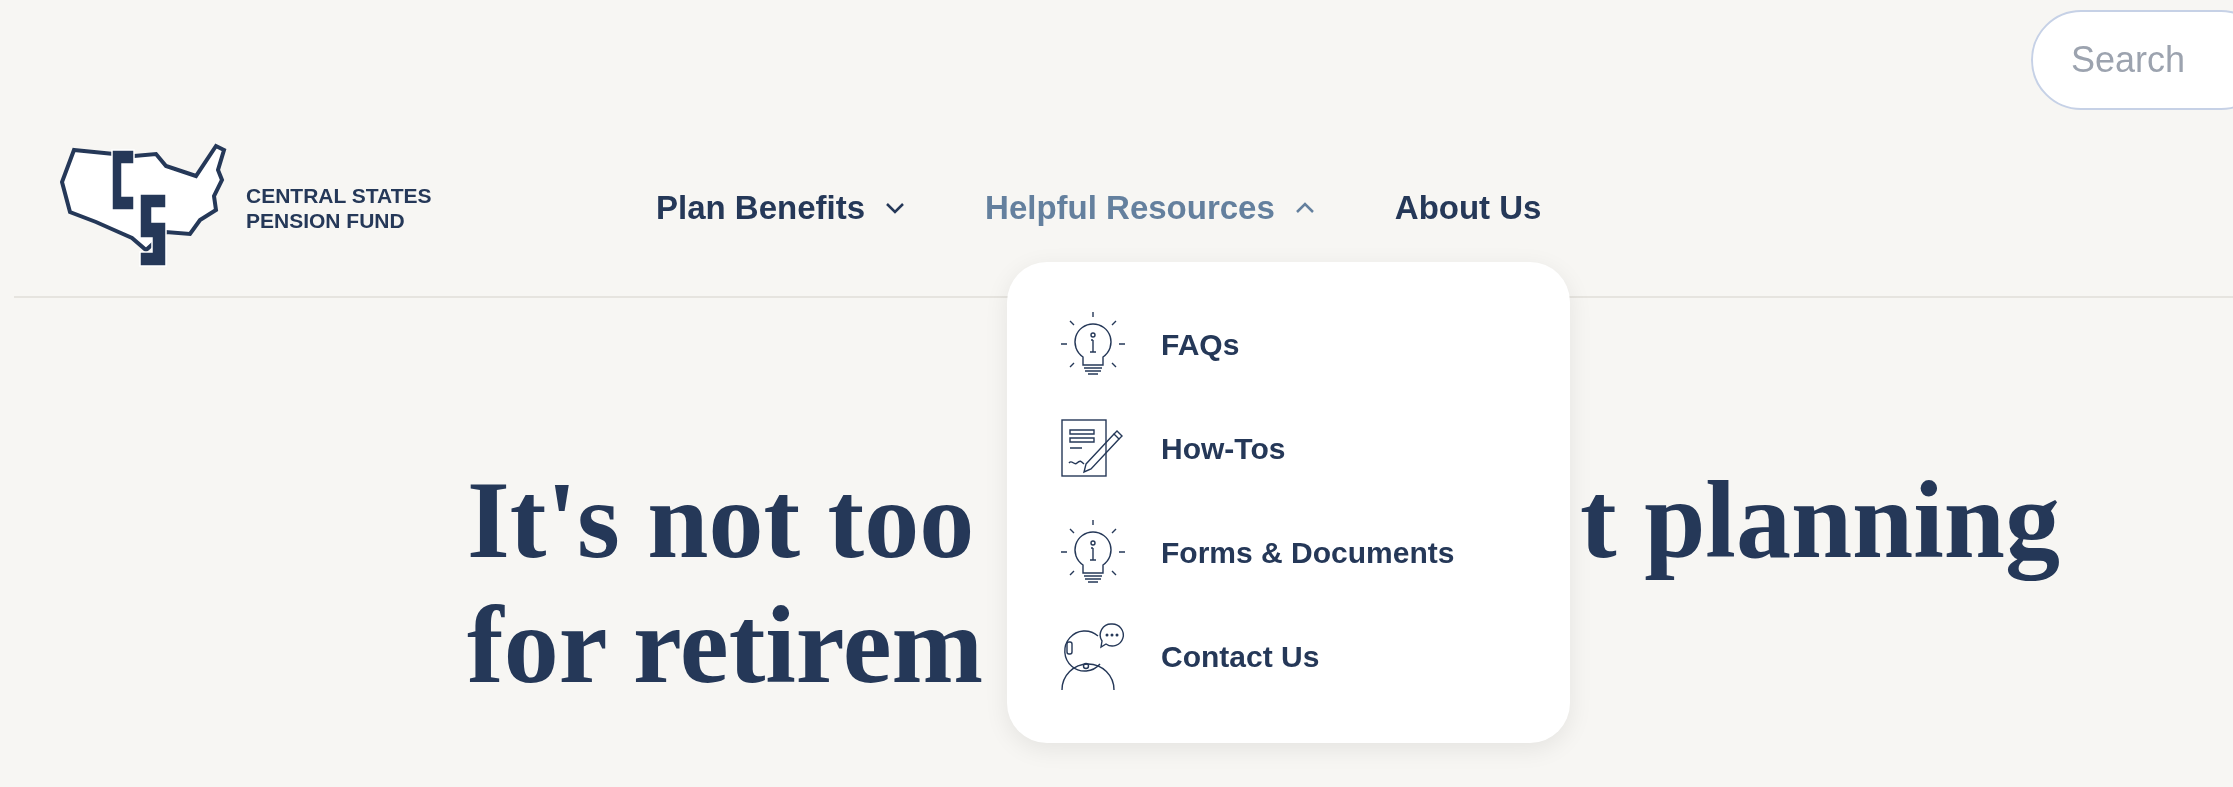 This screenshot has width=2233, height=787. Describe the element at coordinates (326, 220) in the screenshot. I see `logo-text: PENSION FUND` at that location.